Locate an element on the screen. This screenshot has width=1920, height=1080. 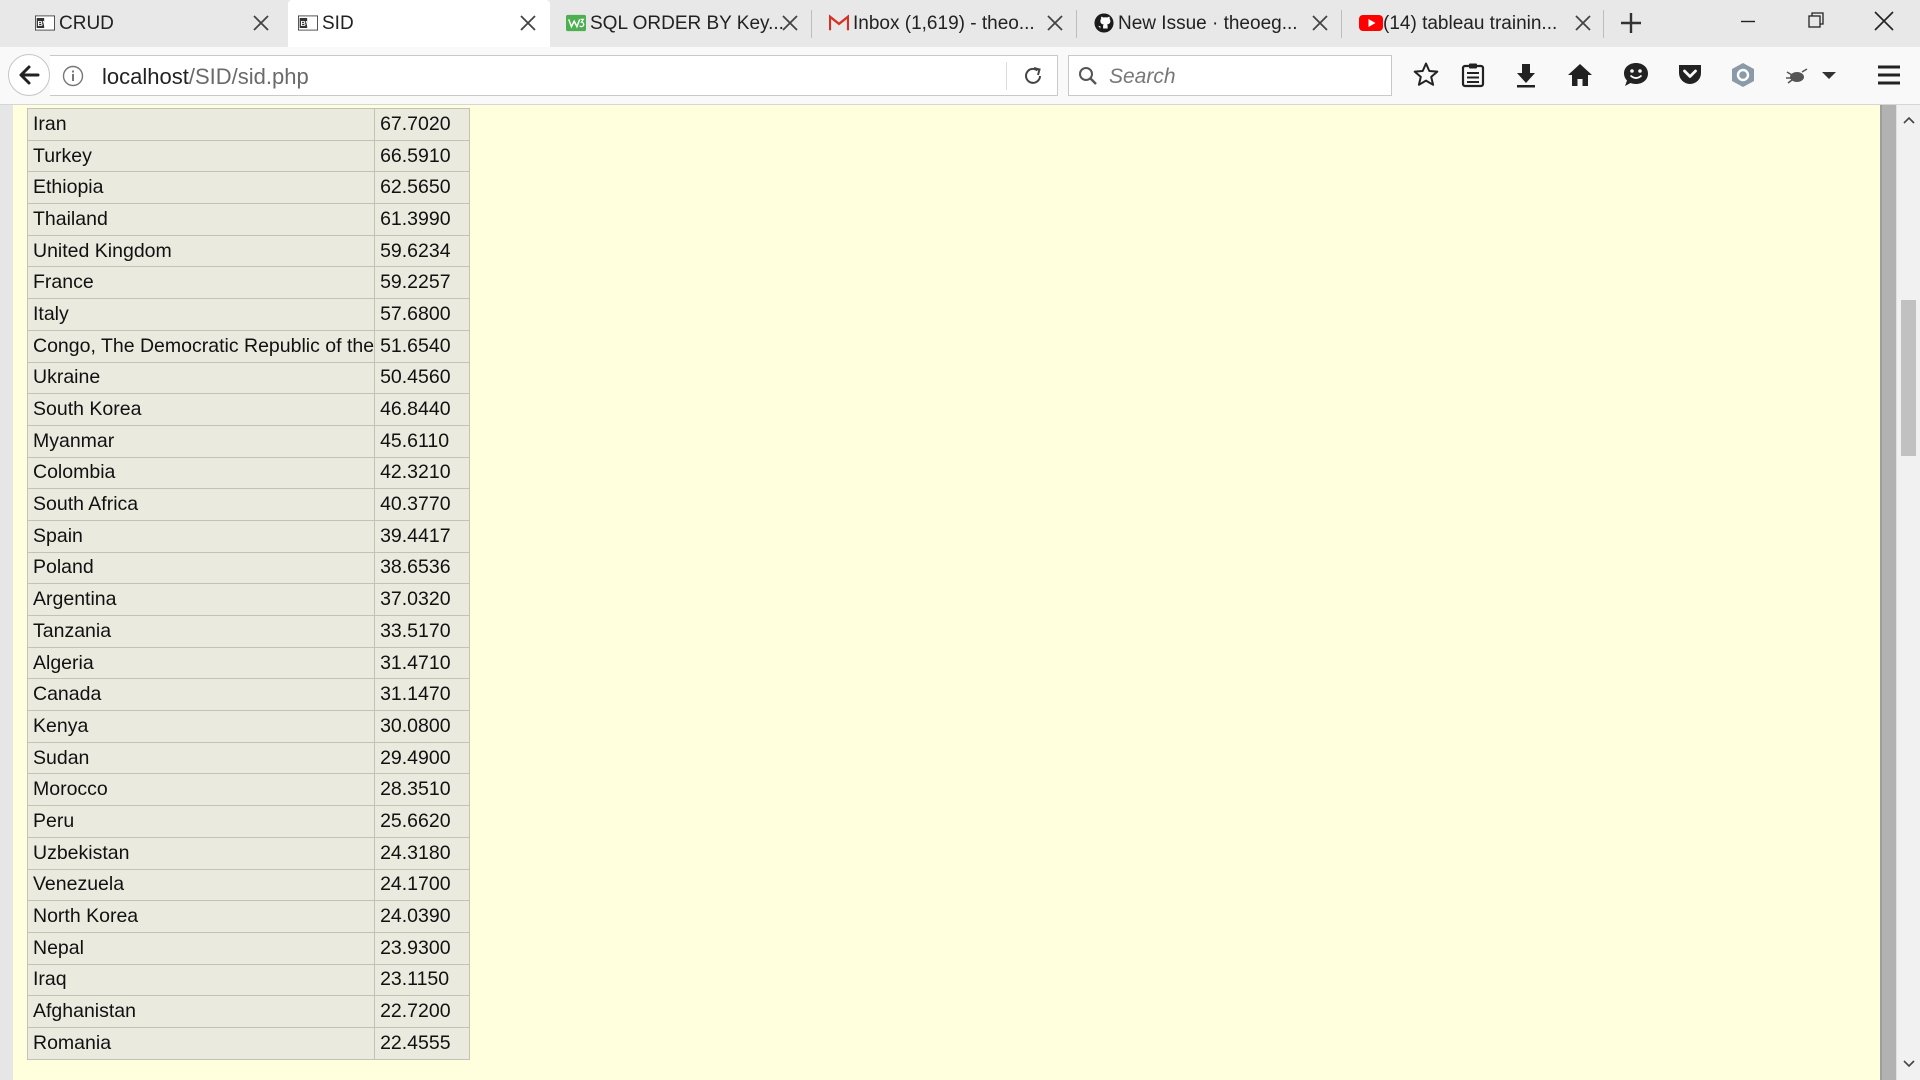
table-row: Venezuela 24.1700 is located at coordinates (248, 885).